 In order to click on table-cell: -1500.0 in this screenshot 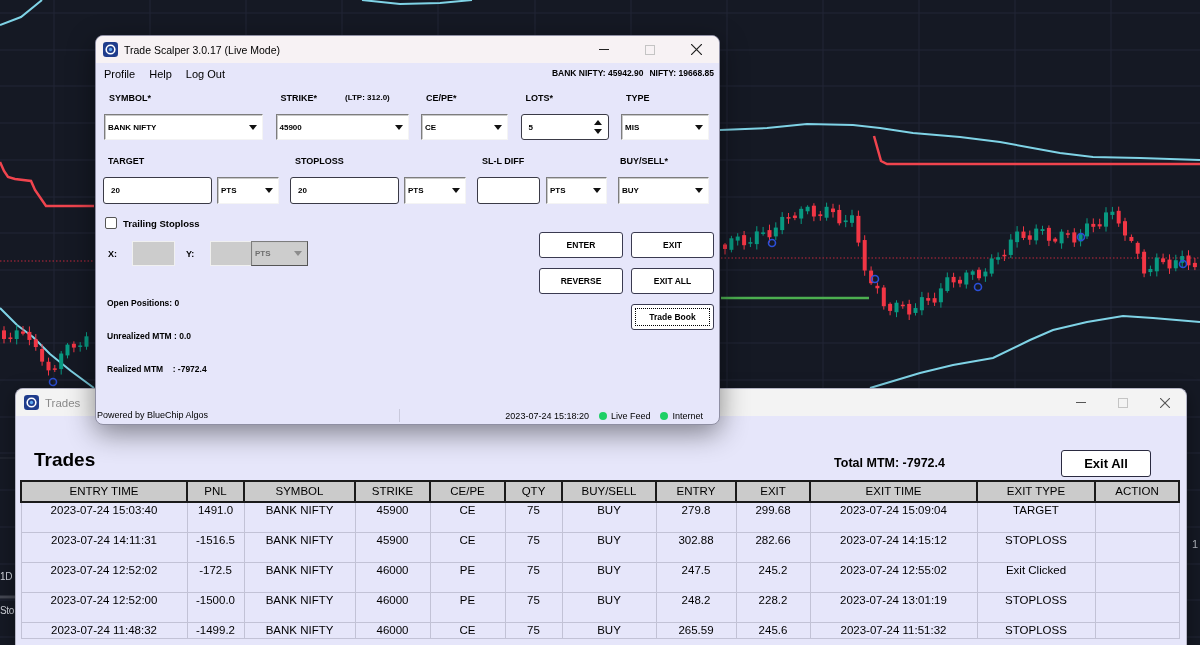, I will do `click(215, 607)`.